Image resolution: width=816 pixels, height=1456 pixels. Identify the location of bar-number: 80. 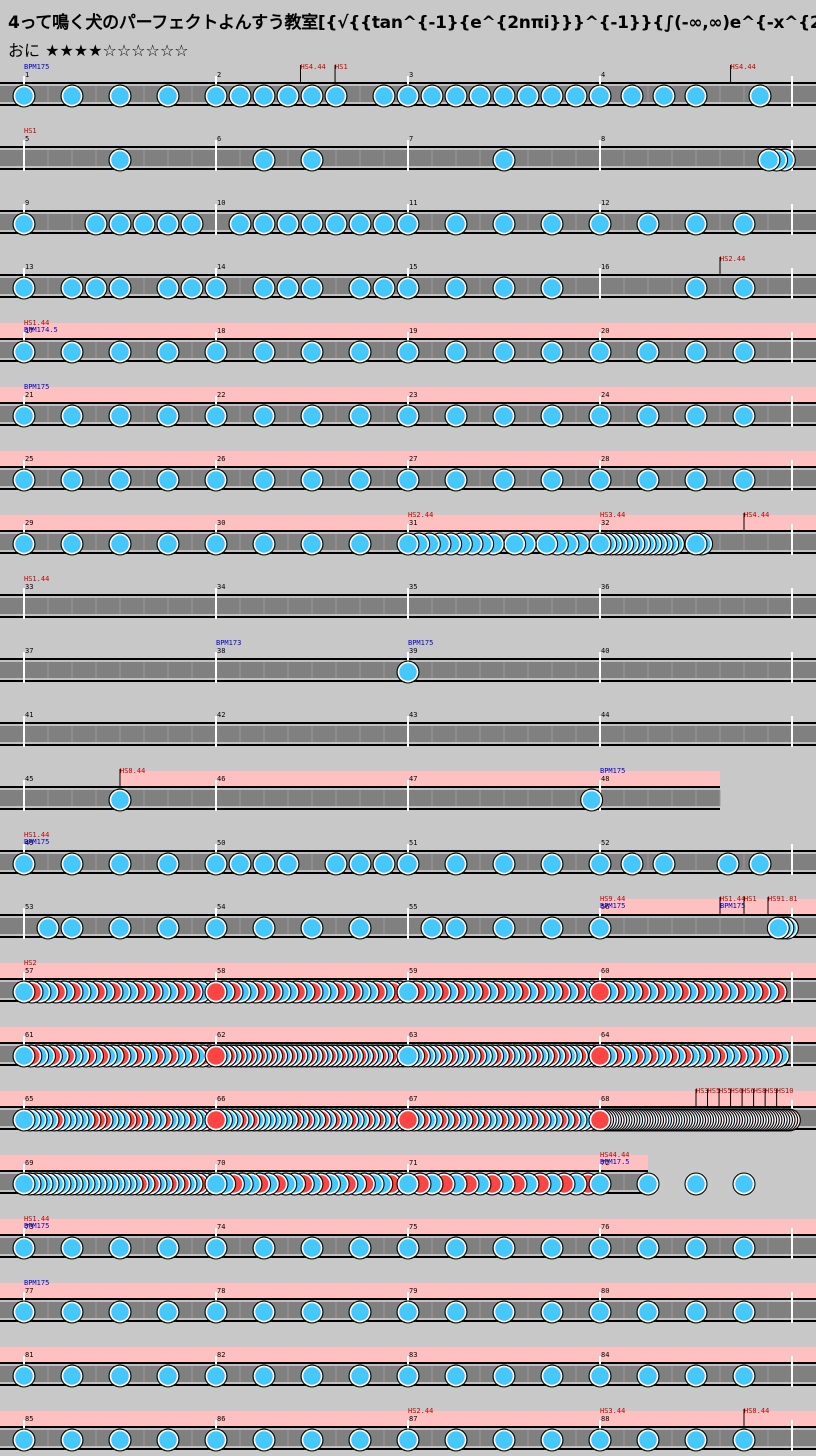
(605, 1291).